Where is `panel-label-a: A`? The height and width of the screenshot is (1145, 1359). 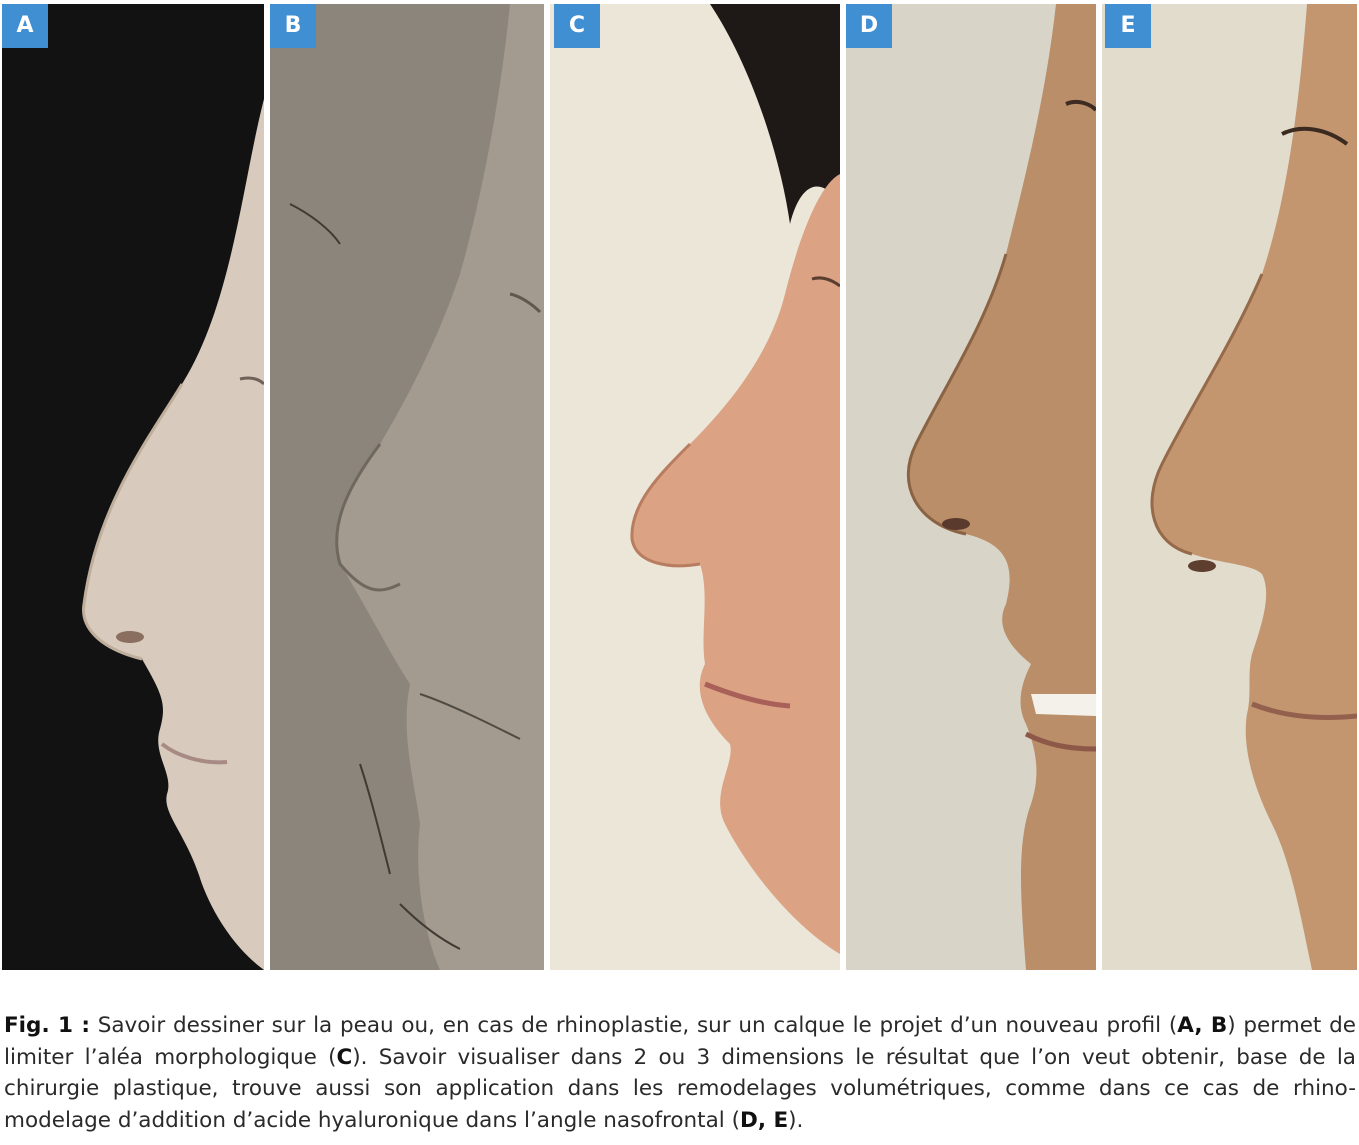 panel-label-a: A is located at coordinates (25, 26).